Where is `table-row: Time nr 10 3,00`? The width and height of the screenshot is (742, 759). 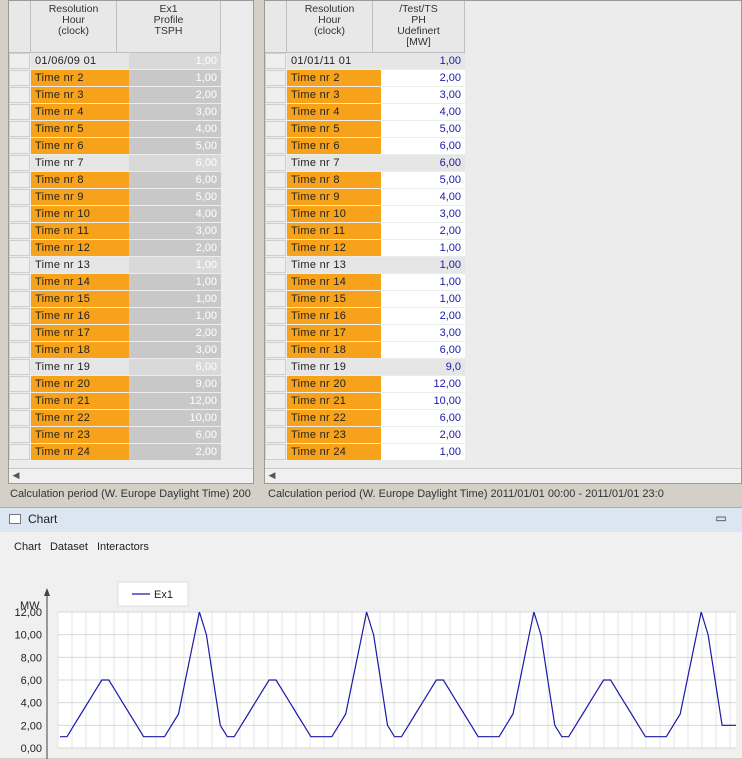 table-row: Time nr 10 3,00 is located at coordinates (365, 214).